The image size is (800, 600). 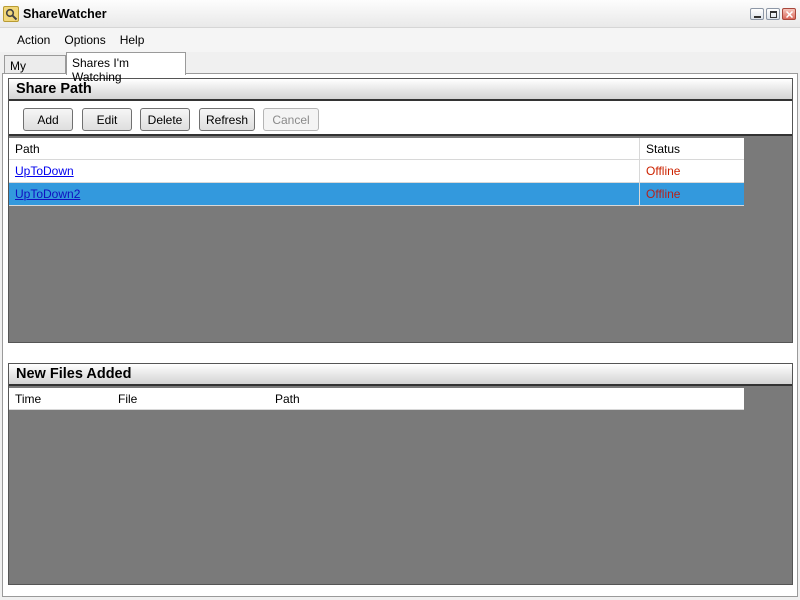 I want to click on tab-strip: My Shares Shares I'm Watching, so click(x=400, y=69).